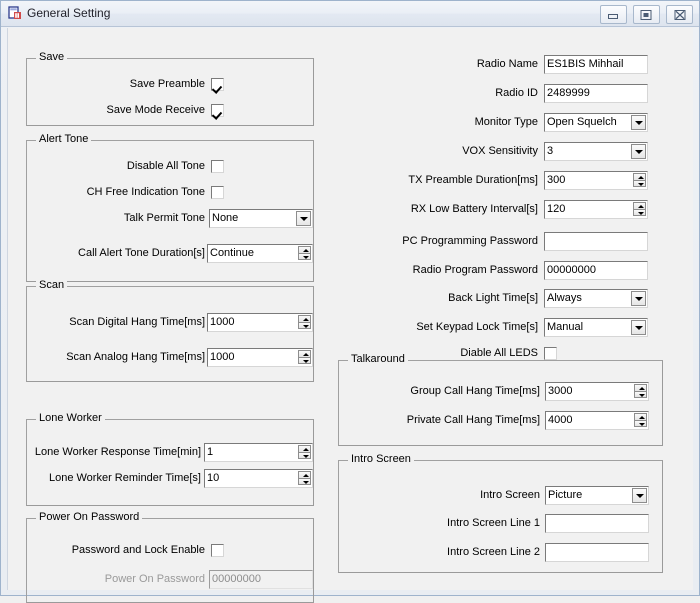  Describe the element at coordinates (473, 180) in the screenshot. I see `tx-preamble-duration-label: TX Preamble Duration[ms]` at that location.